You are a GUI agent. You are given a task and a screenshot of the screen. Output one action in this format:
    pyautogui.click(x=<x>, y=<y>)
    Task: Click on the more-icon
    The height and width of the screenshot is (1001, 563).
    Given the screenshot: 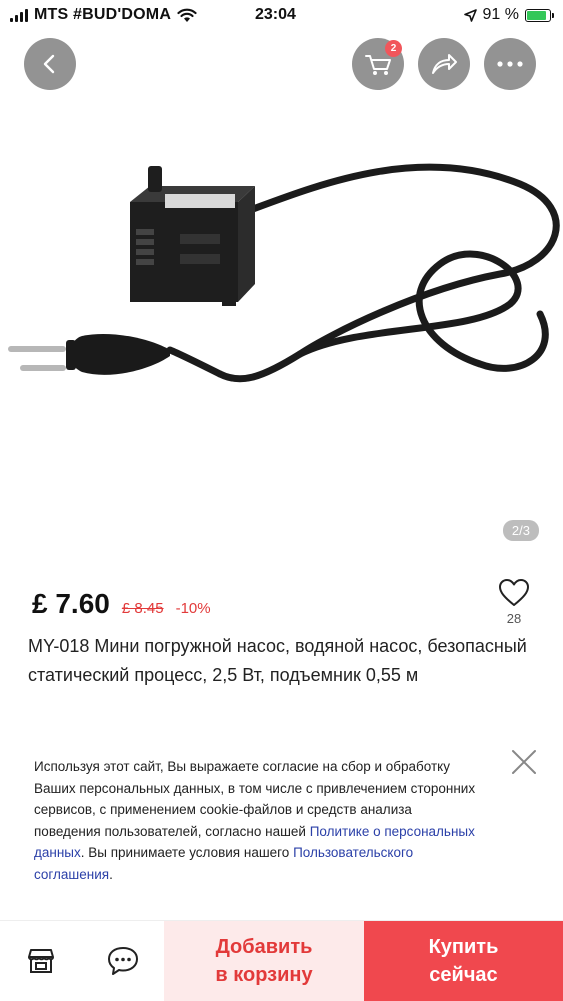 What is the action you would take?
    pyautogui.click(x=510, y=64)
    